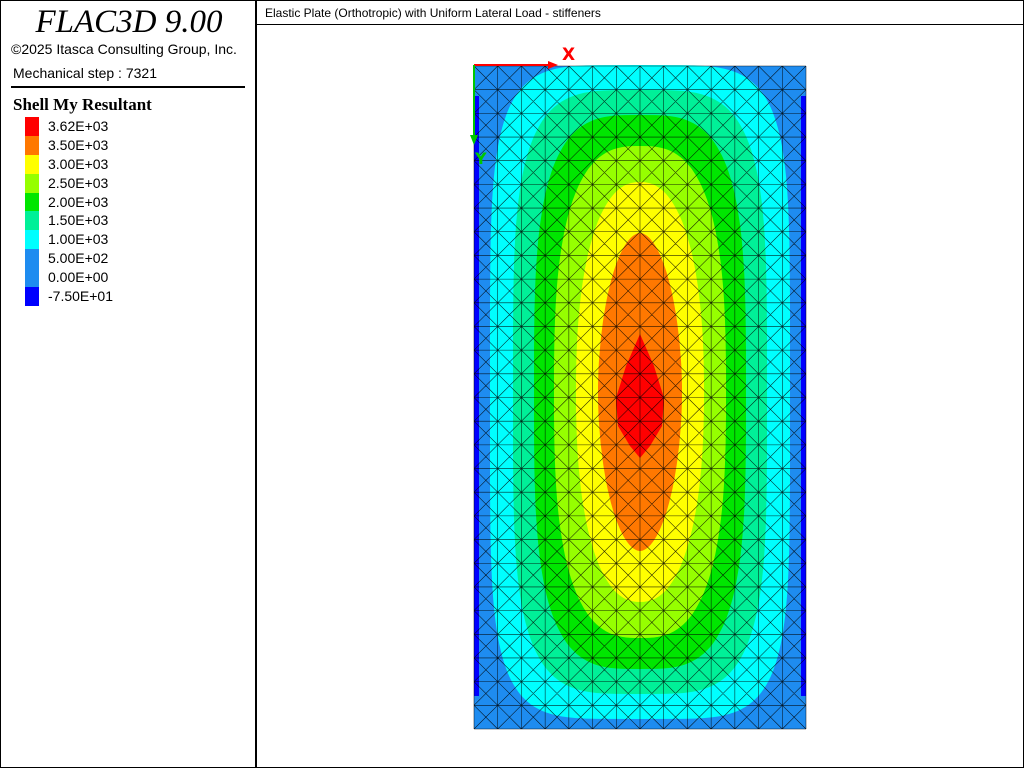 The height and width of the screenshot is (768, 1024). Describe the element at coordinates (480, 158) in the screenshot. I see `y-axis-label: Y` at that location.